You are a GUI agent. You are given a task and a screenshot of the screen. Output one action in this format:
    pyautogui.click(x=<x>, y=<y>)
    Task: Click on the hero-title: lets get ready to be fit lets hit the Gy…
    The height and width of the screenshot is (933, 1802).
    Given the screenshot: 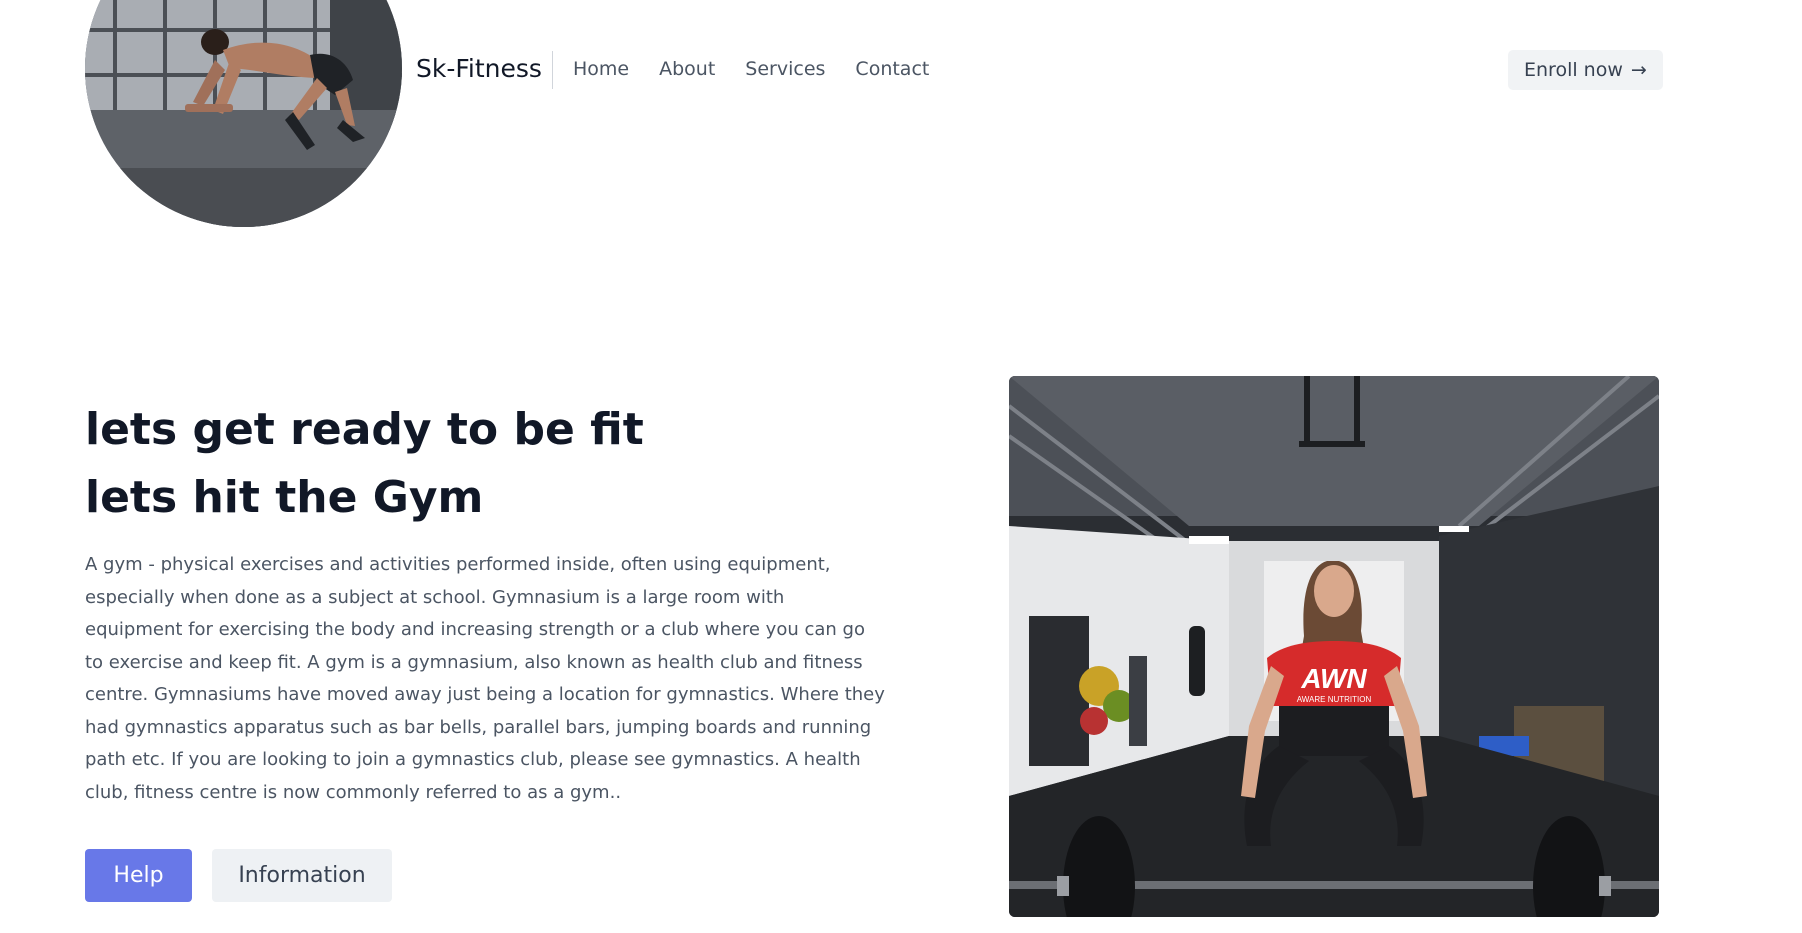 What is the action you would take?
    pyautogui.click(x=364, y=464)
    